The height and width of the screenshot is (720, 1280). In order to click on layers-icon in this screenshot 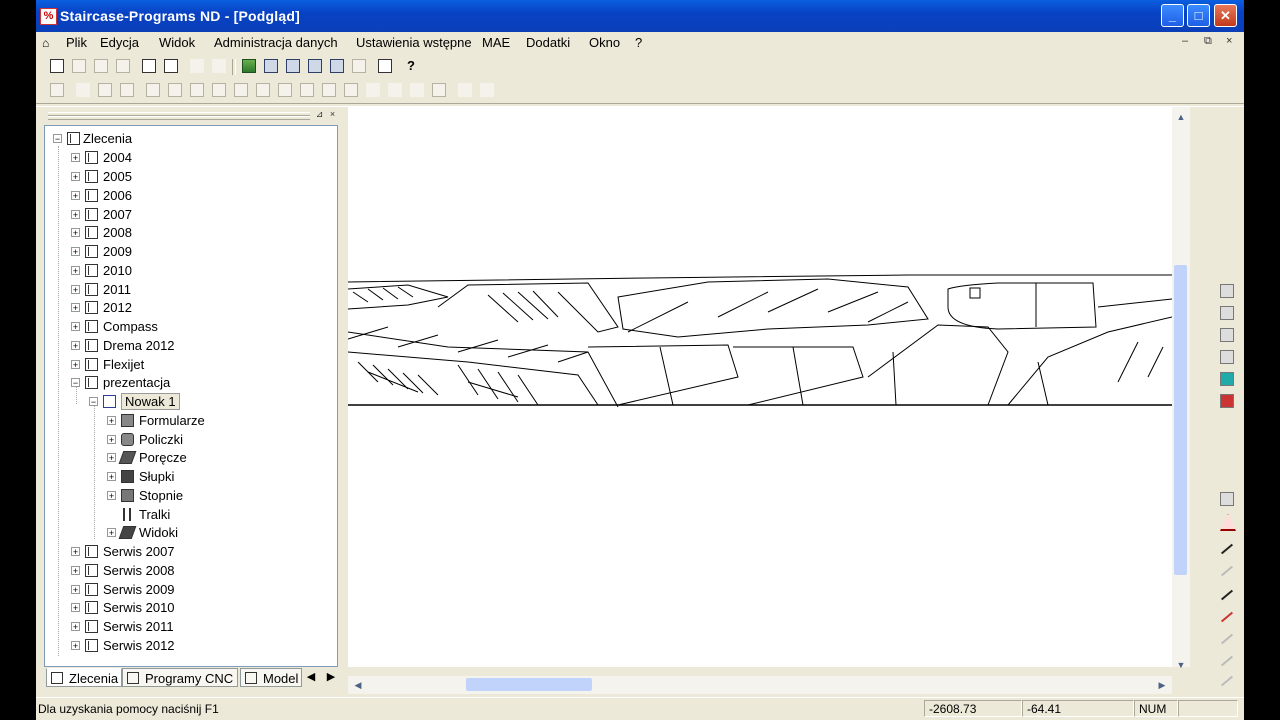, I will do `click(175, 90)`.